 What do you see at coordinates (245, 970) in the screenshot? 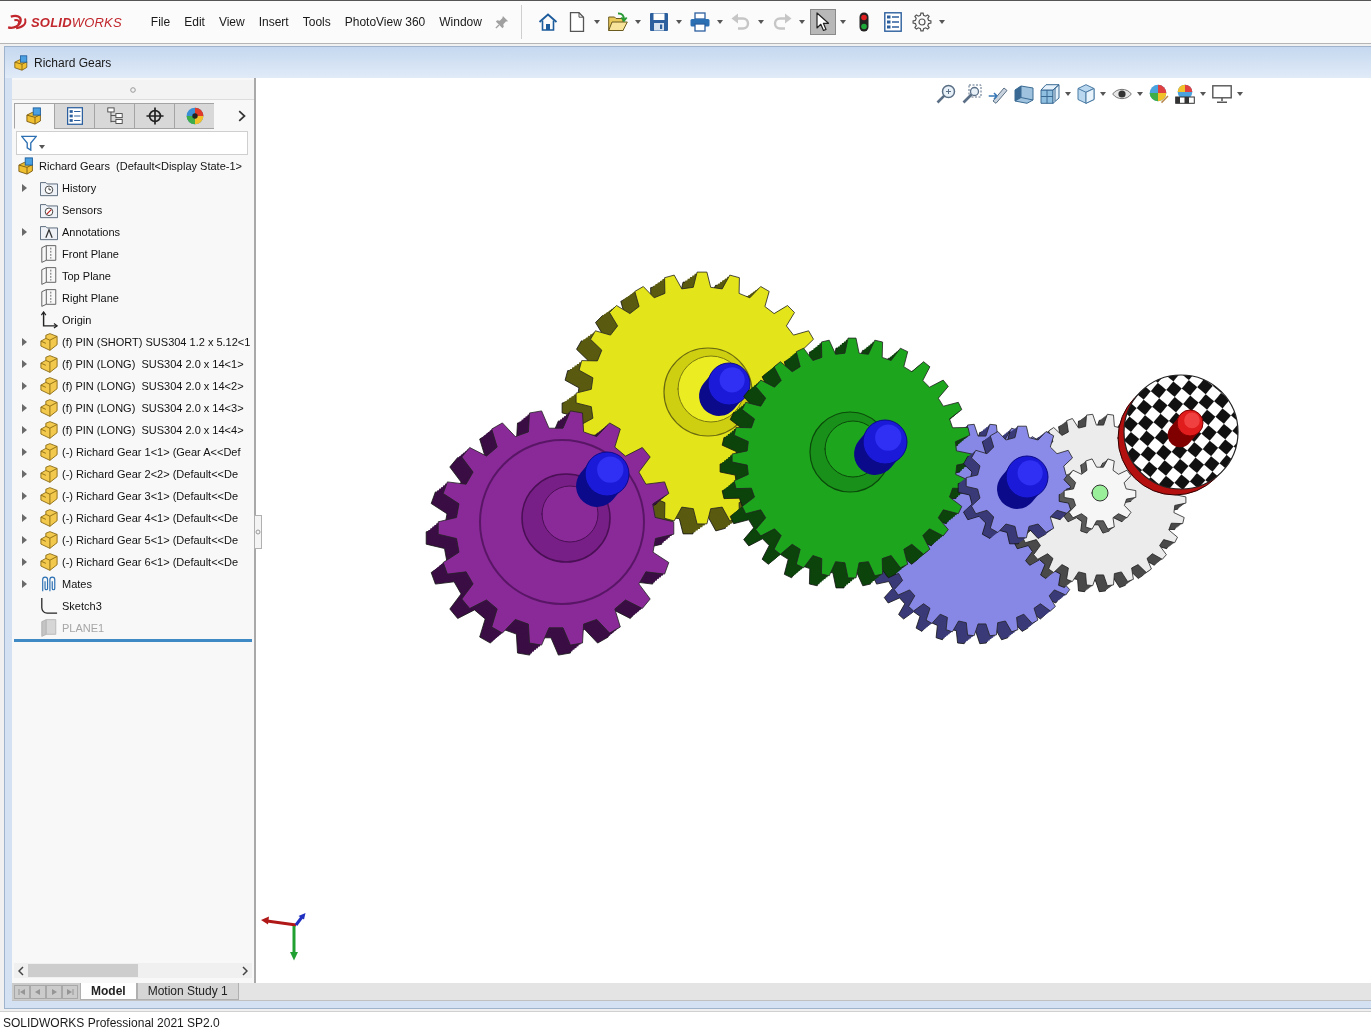
I see `scroll-right-icon` at bounding box center [245, 970].